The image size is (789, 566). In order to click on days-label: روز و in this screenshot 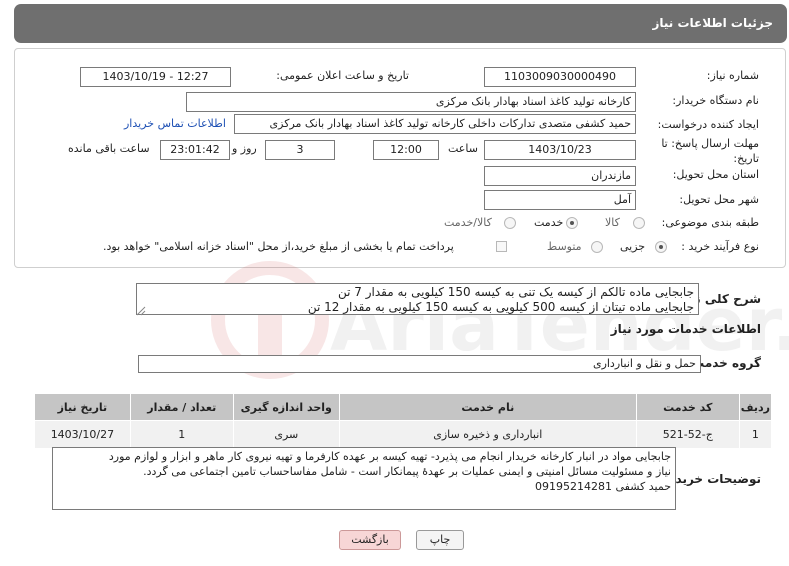, I will do `click(244, 148)`.